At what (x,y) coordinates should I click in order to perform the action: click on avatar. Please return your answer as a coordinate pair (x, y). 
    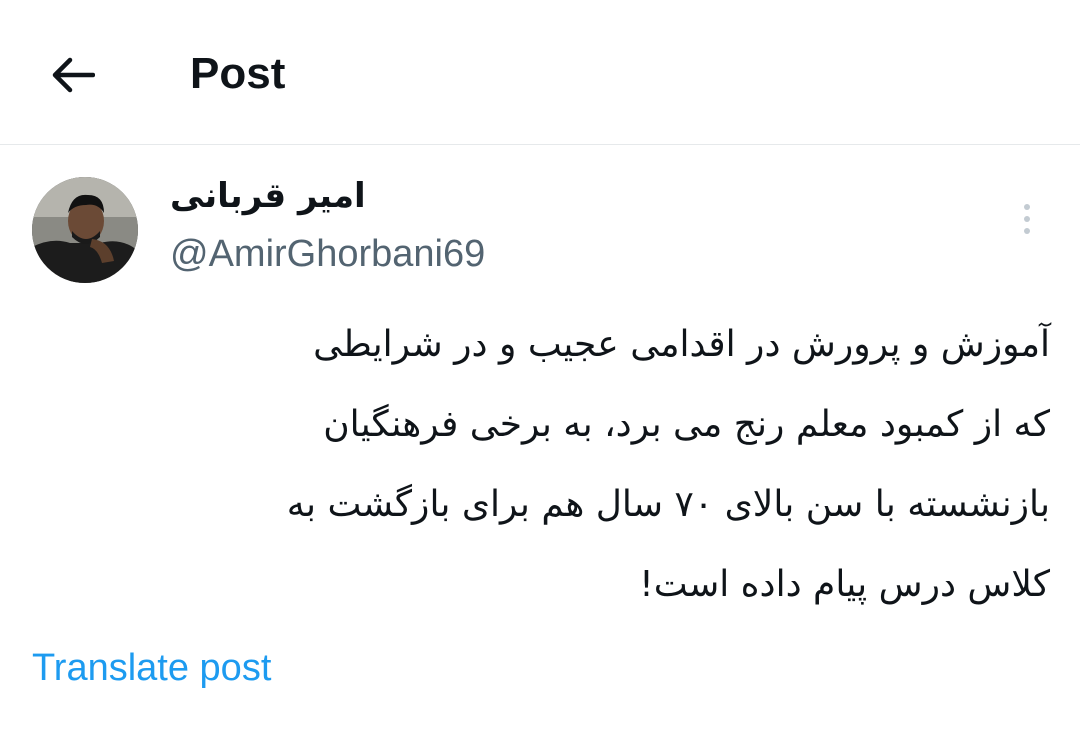
    Looking at the image, I should click on (85, 230).